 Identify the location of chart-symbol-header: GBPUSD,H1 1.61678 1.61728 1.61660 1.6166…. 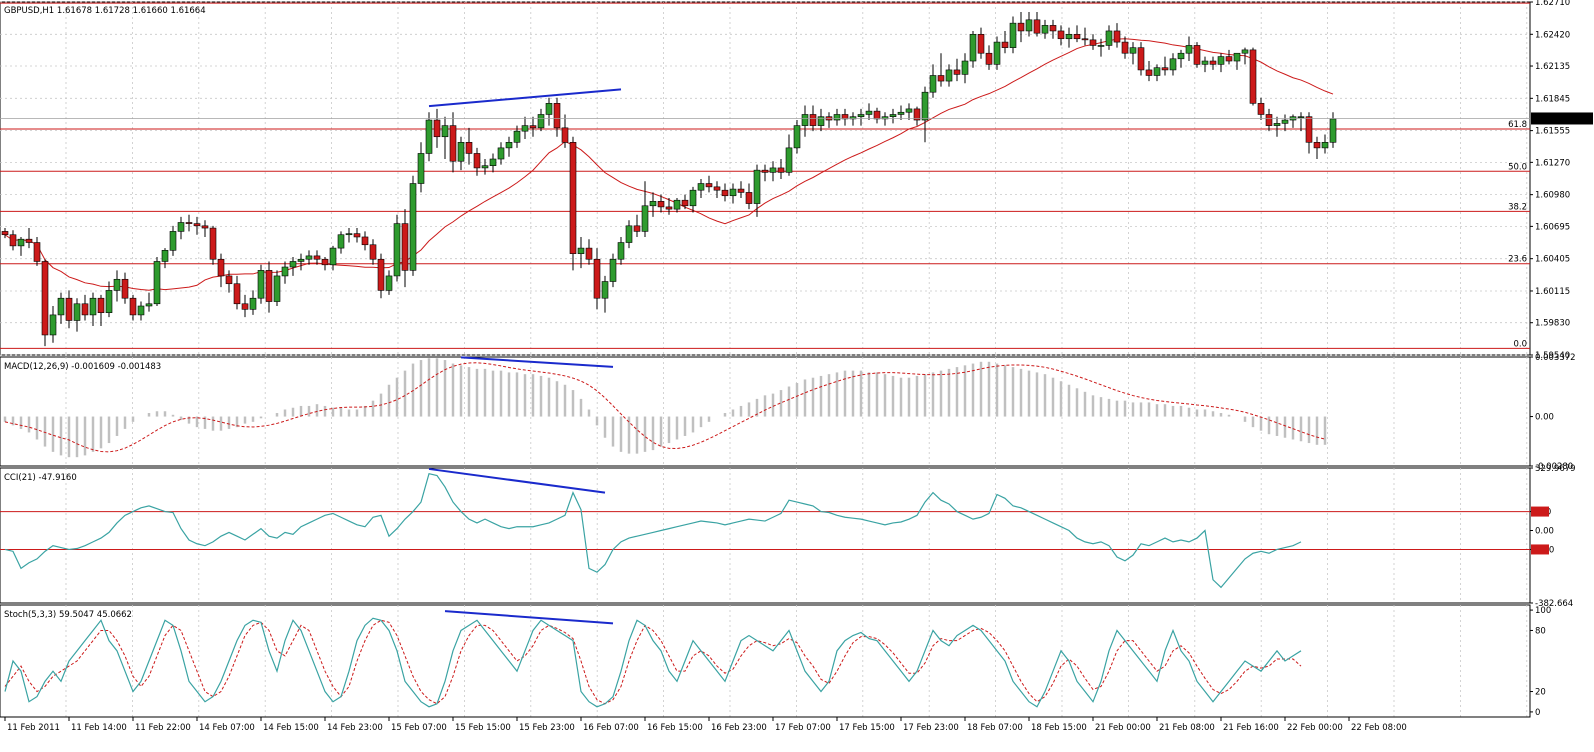
(105, 11).